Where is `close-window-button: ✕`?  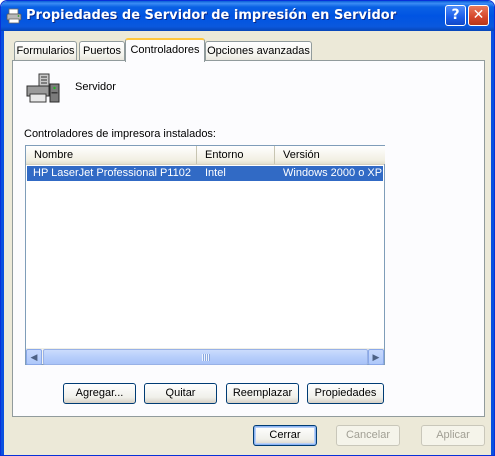 close-window-button: ✕ is located at coordinates (478, 15).